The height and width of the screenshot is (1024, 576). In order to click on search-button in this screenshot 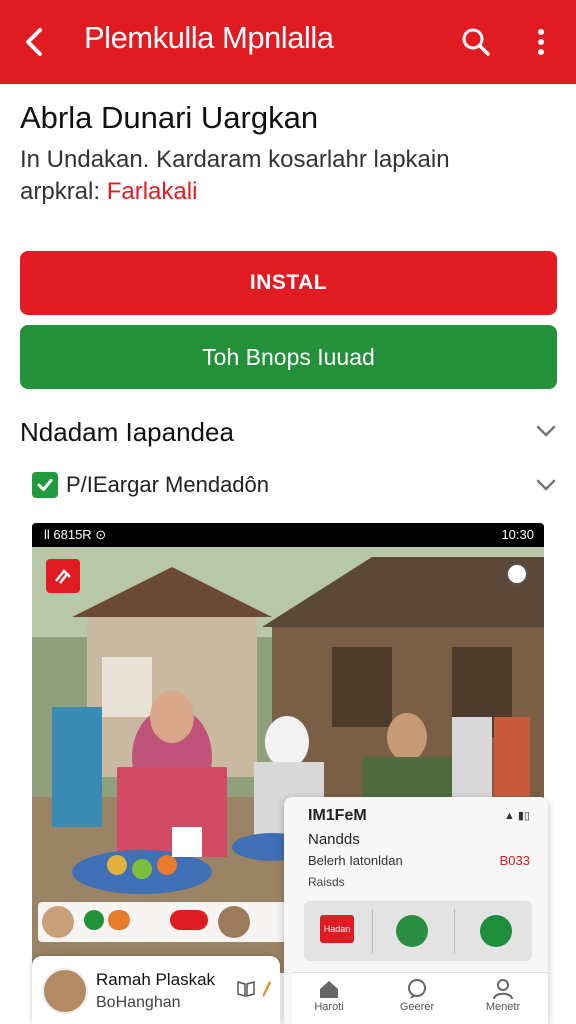, I will do `click(476, 42)`.